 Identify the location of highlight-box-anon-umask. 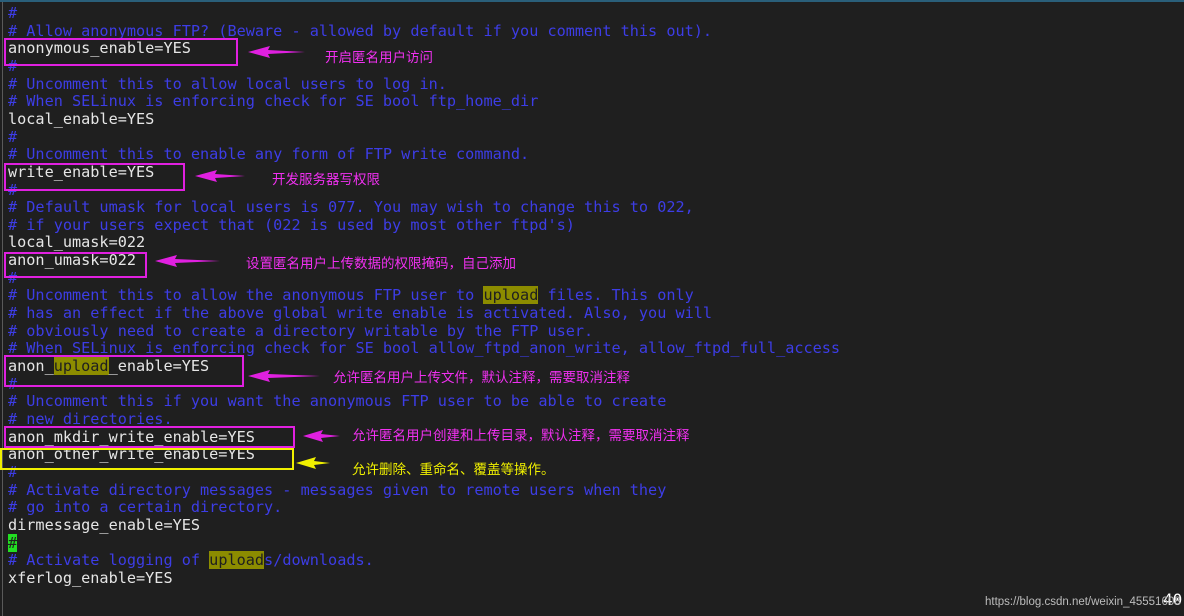
(75, 265).